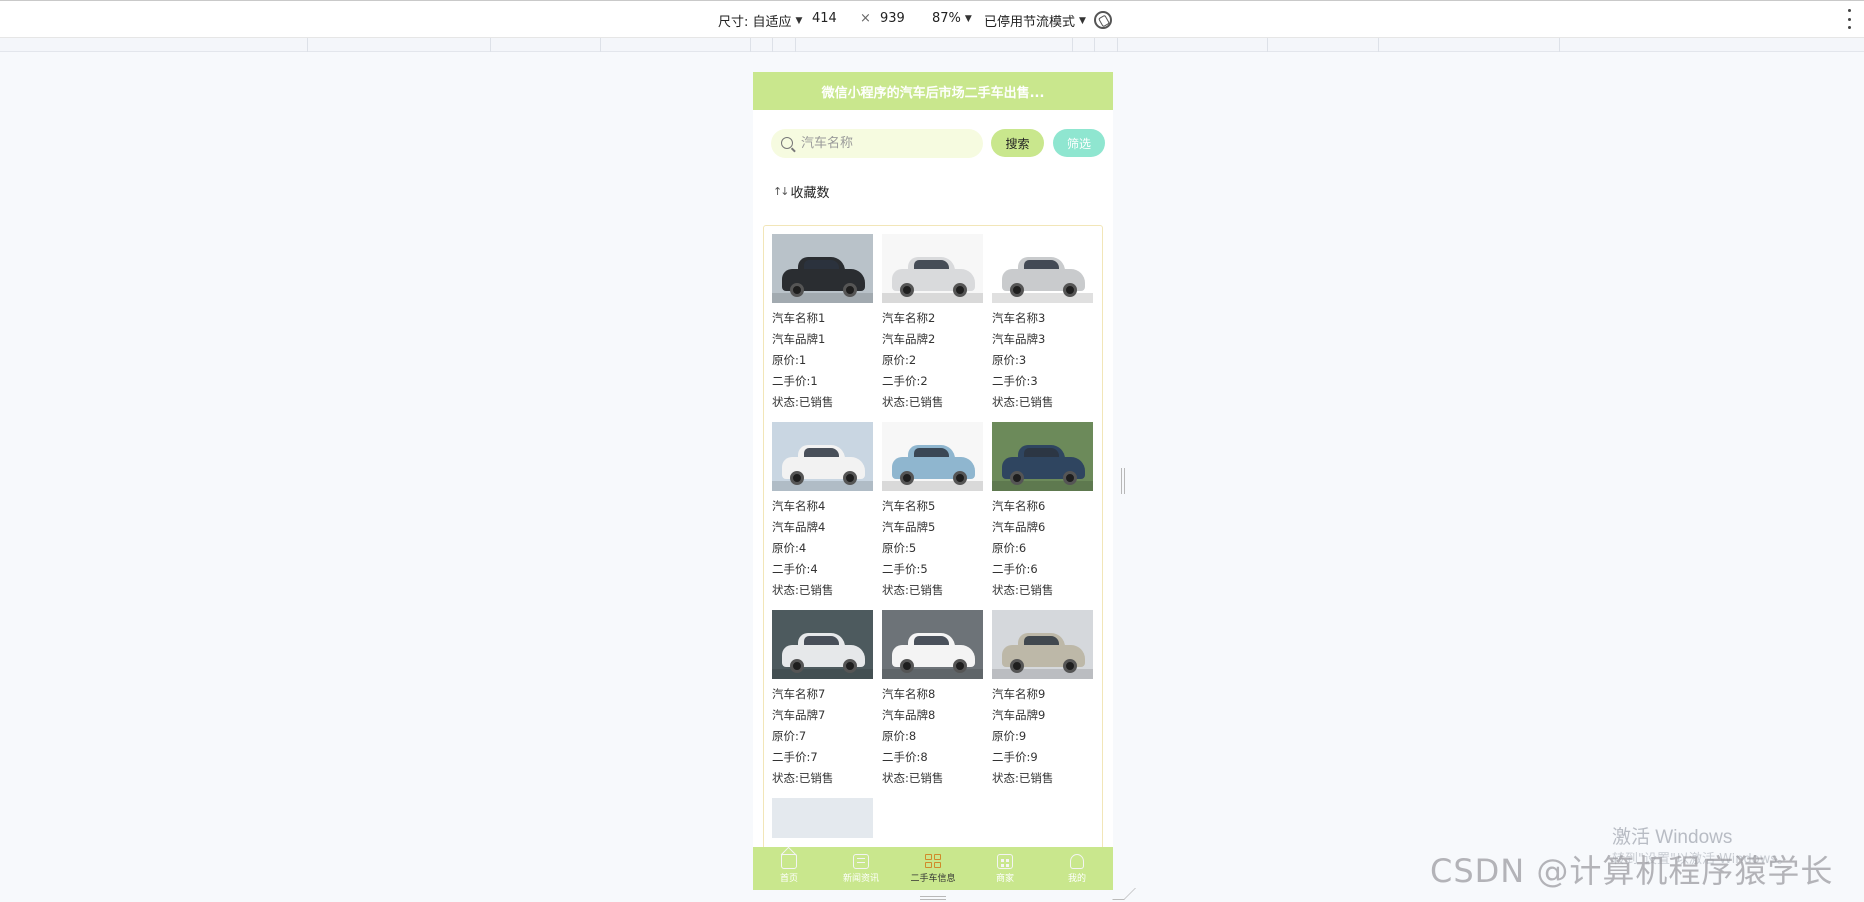 This screenshot has height=902, width=1864. Describe the element at coordinates (788, 878) in the screenshot. I see `tab-label: 首页` at that location.